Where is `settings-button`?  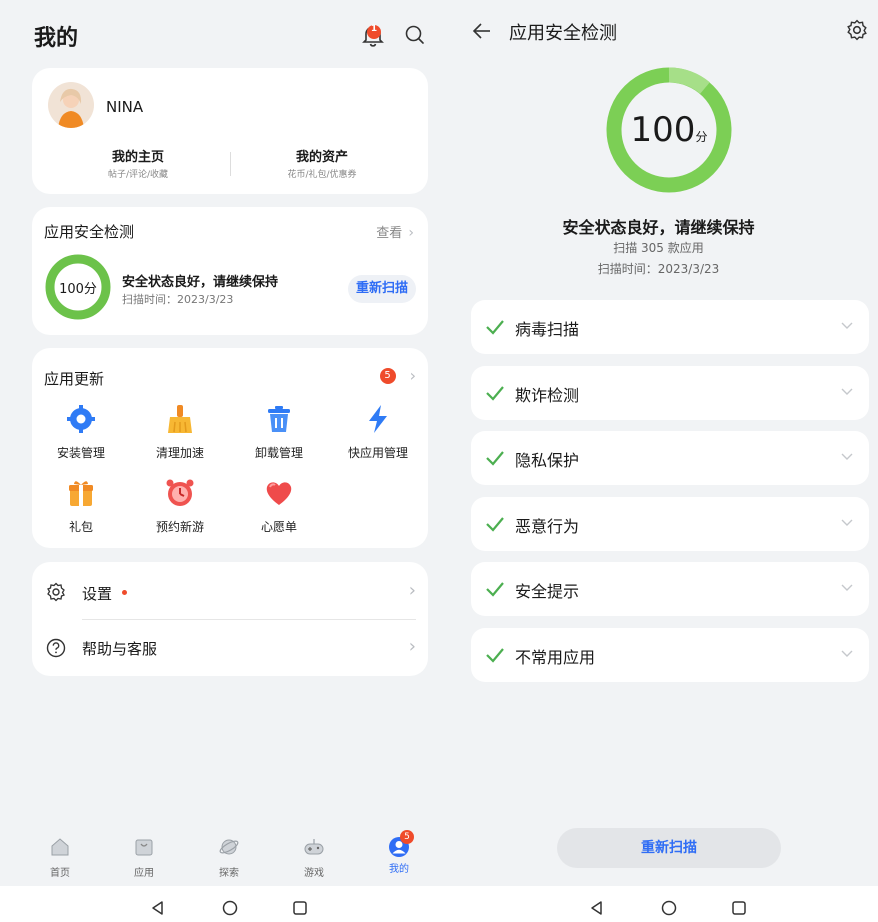
settings-button is located at coordinates (857, 32).